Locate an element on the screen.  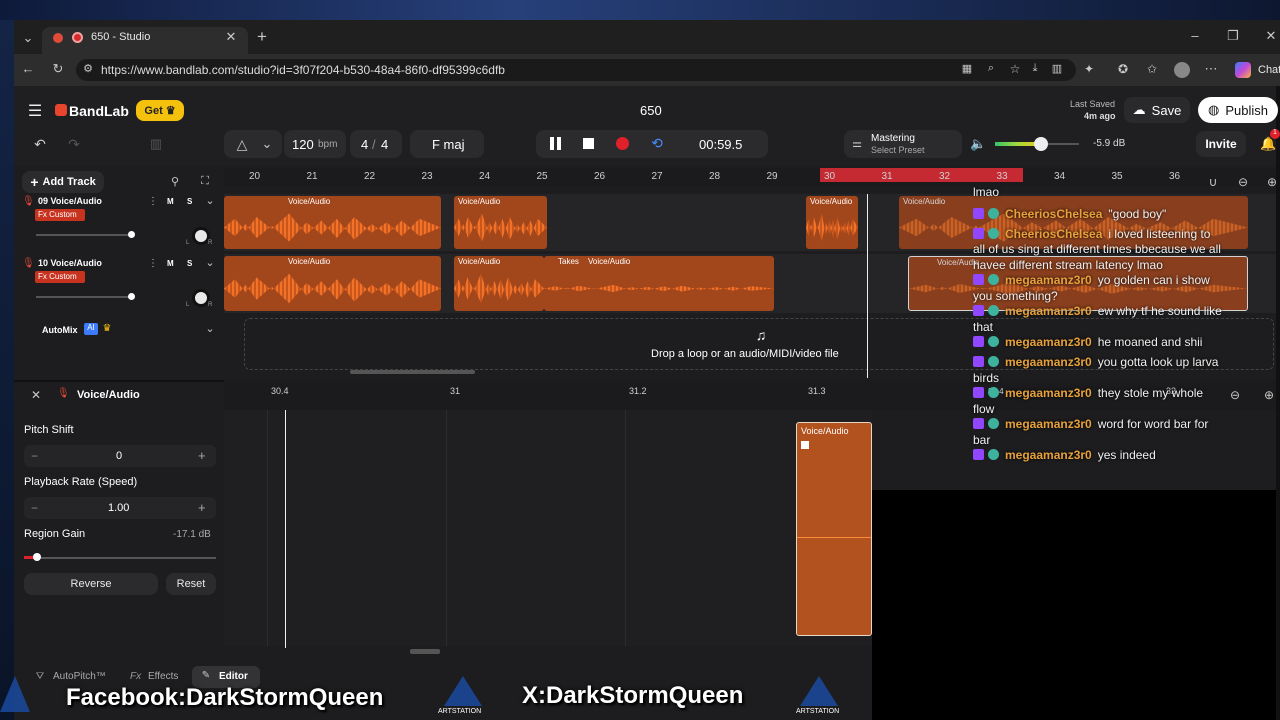
apps-icon: ▦ is located at coordinates (967, 68).